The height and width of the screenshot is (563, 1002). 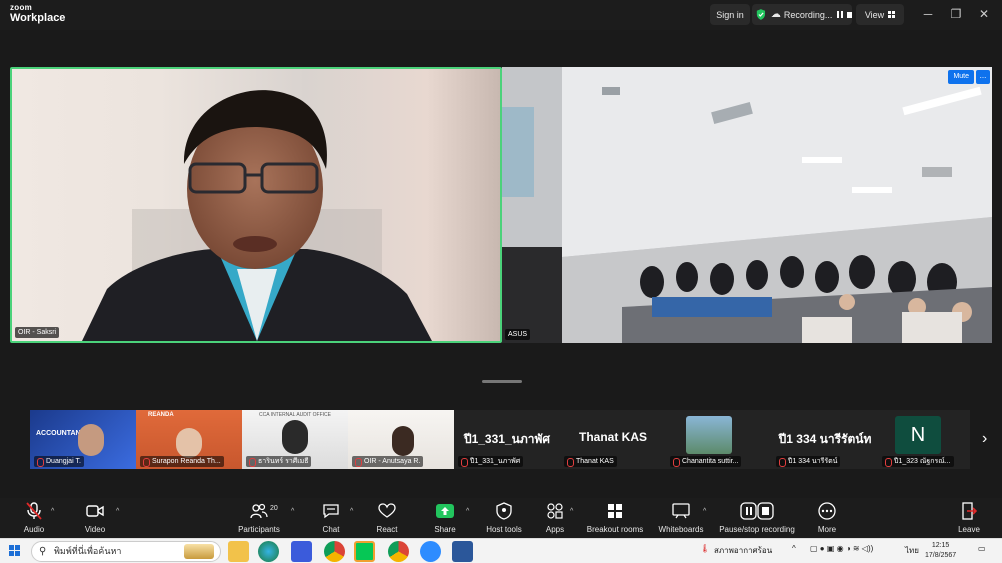 What do you see at coordinates (841, 548) in the screenshot?
I see `tray-icons: ▢ ● ▣ ◉ ◑ ≋ ◁))` at bounding box center [841, 548].